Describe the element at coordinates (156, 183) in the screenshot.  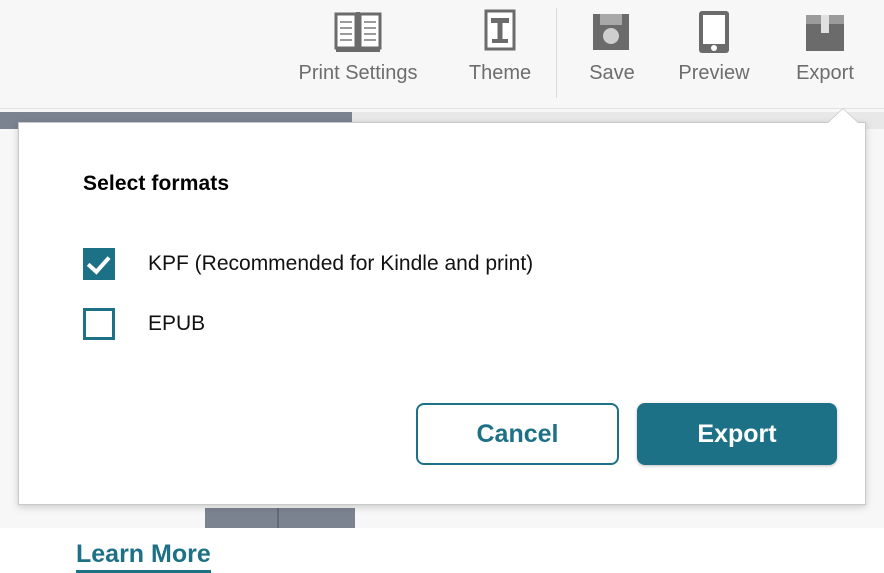
I see `dialog-title: Select formats` at that location.